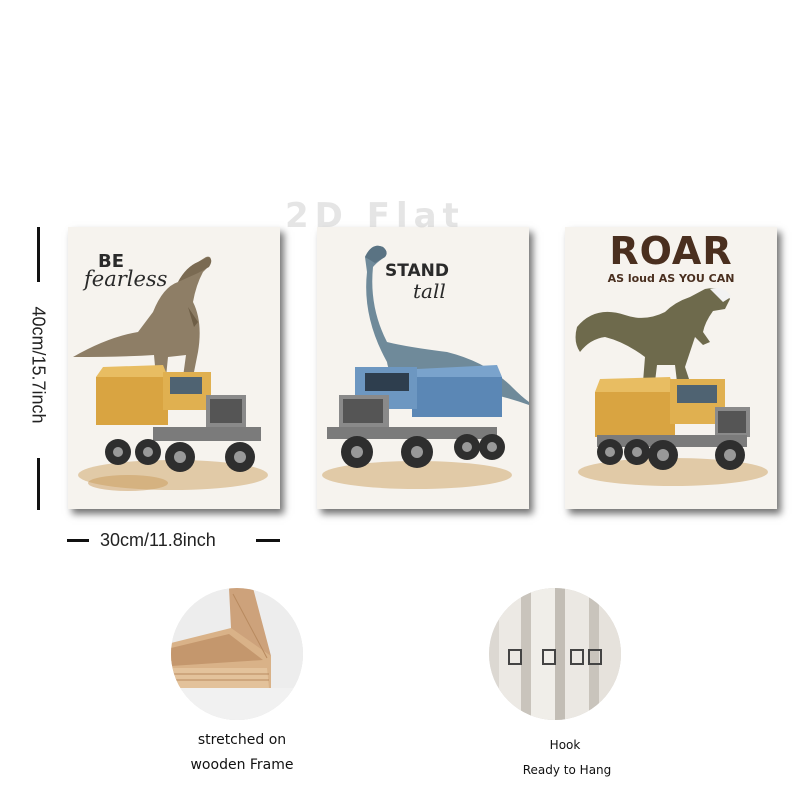 Image resolution: width=800 pixels, height=800 pixels. What do you see at coordinates (671, 368) in the screenshot?
I see `canvas-panel-roar: ROAR AS loud AS YOU CAN` at bounding box center [671, 368].